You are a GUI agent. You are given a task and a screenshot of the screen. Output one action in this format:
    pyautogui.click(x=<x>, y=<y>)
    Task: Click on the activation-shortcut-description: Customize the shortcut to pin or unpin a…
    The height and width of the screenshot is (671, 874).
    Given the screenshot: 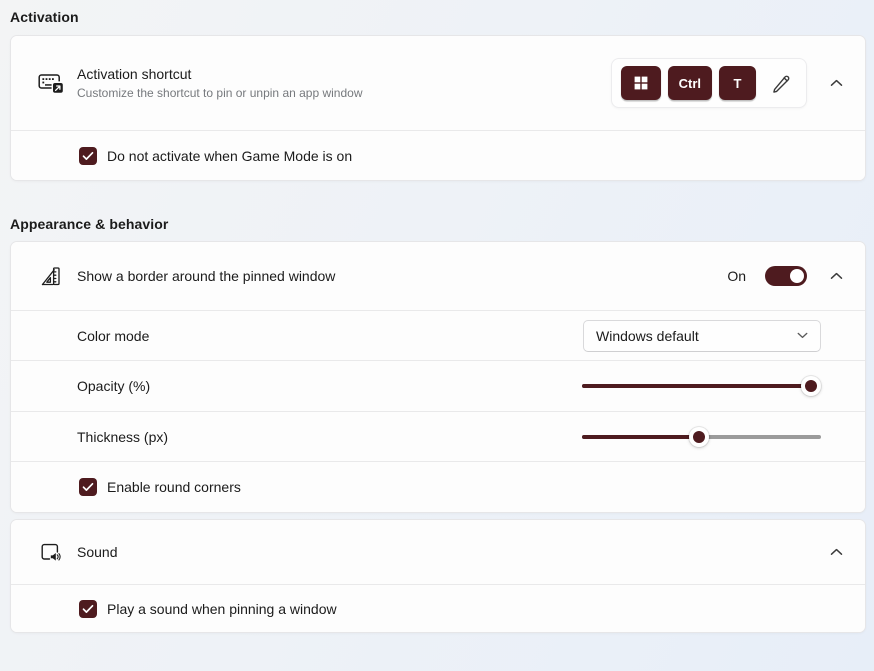 What is the action you would take?
    pyautogui.click(x=220, y=93)
    